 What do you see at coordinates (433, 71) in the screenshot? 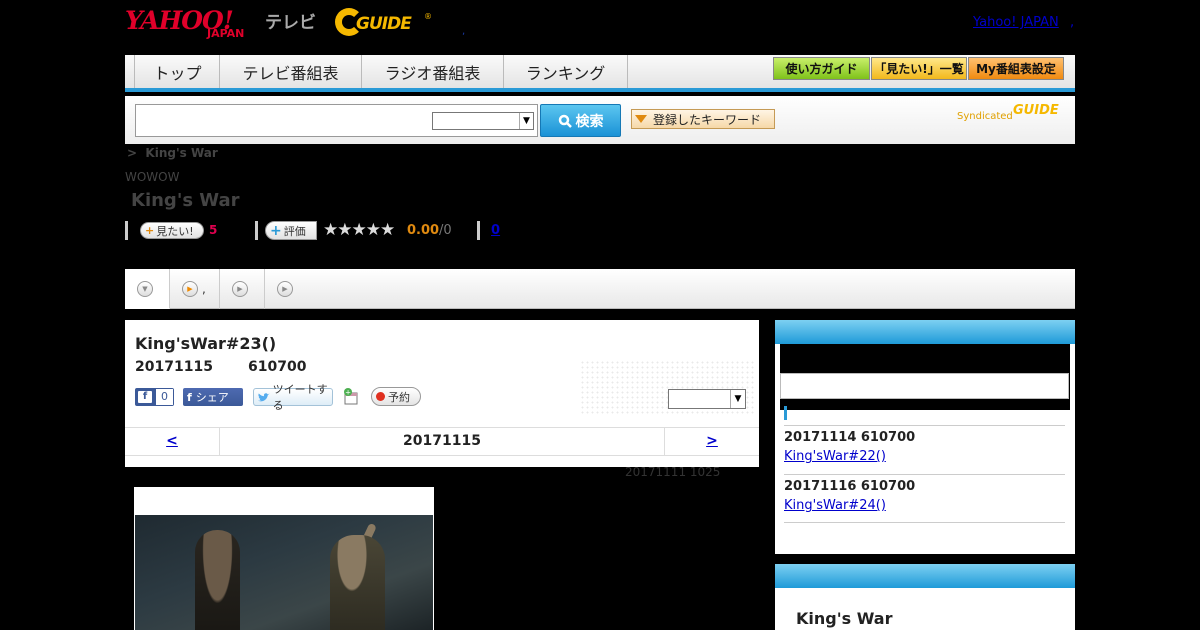
I see `nav-tab-radio-schedule: ラジオ番組表` at bounding box center [433, 71].